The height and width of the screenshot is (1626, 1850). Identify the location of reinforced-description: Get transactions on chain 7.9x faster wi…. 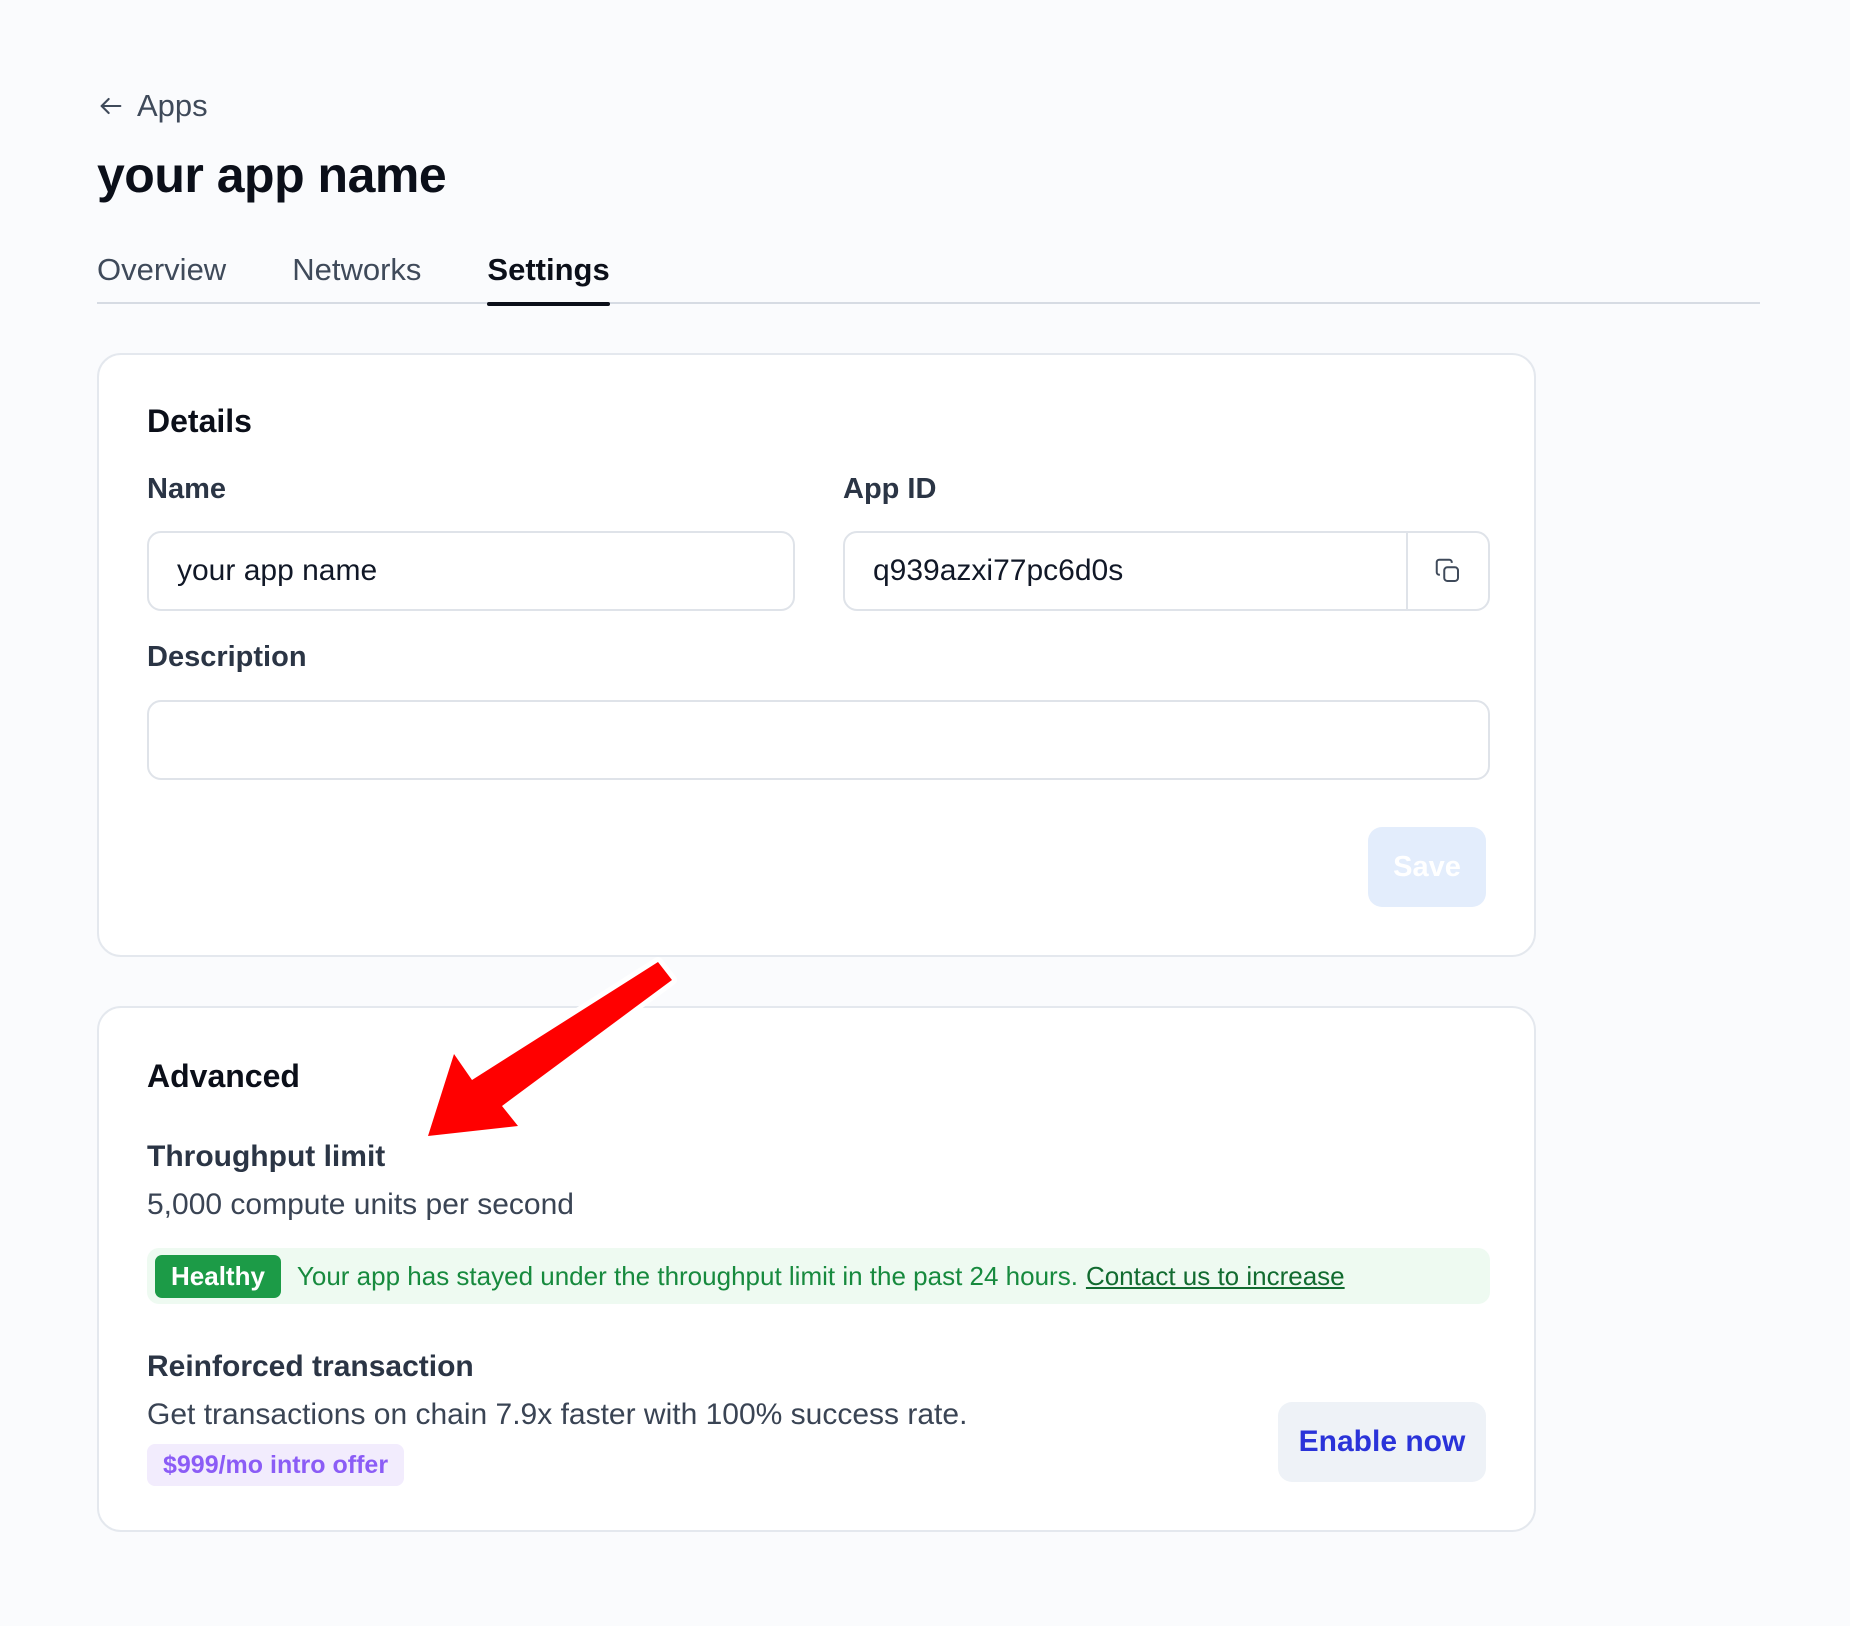
(557, 1414).